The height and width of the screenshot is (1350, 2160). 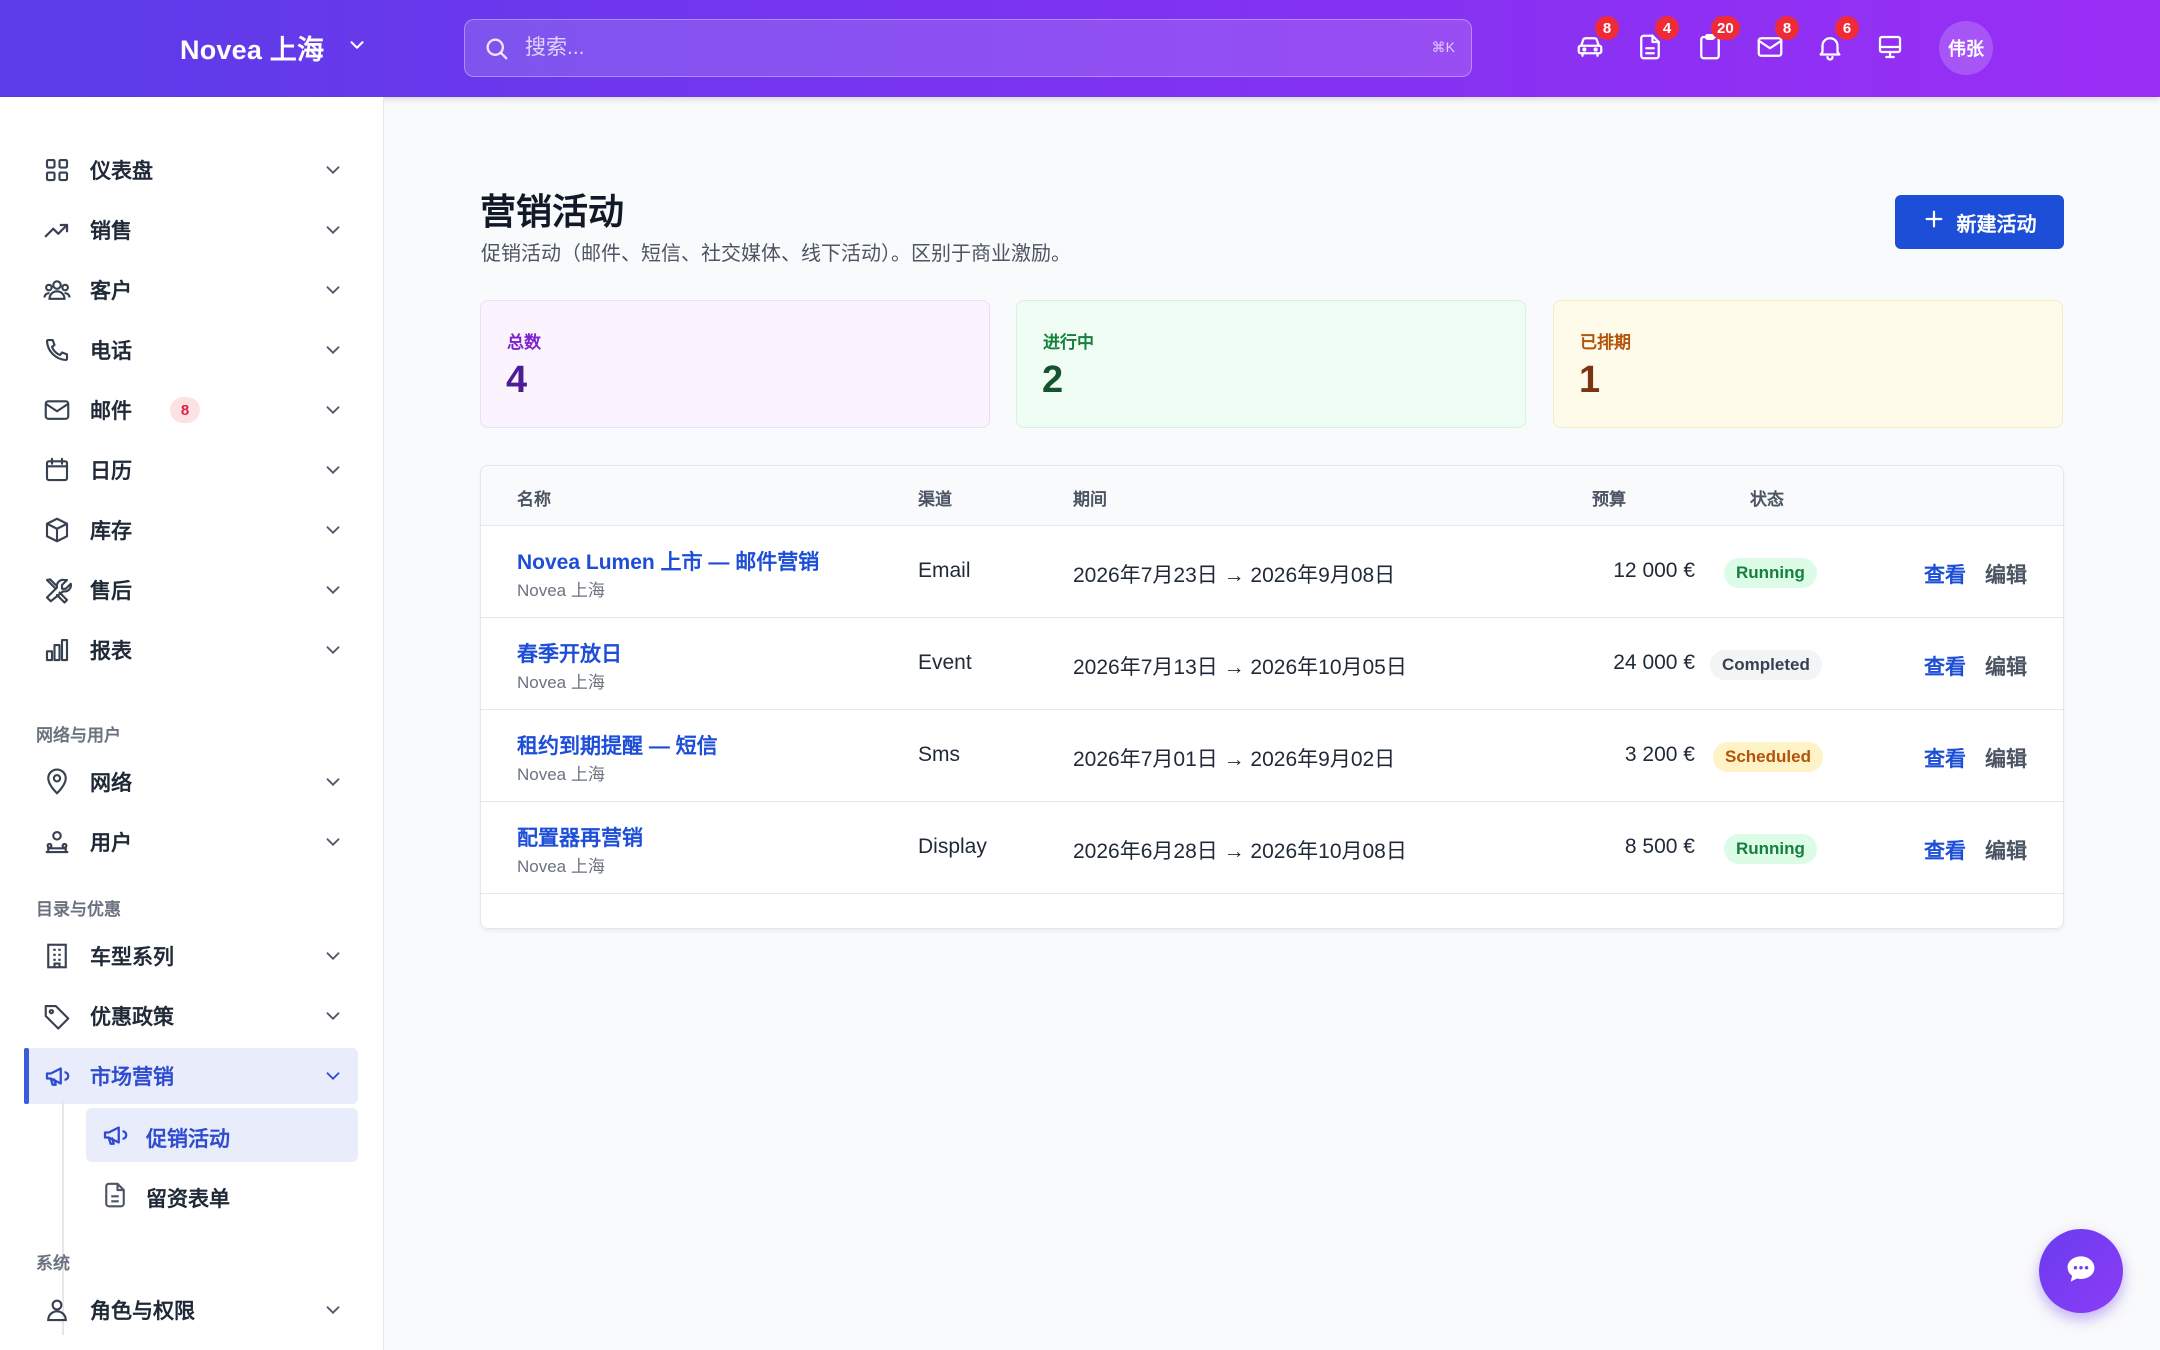 What do you see at coordinates (1659, 846) in the screenshot?
I see `campaign-budget: 8 500 €` at bounding box center [1659, 846].